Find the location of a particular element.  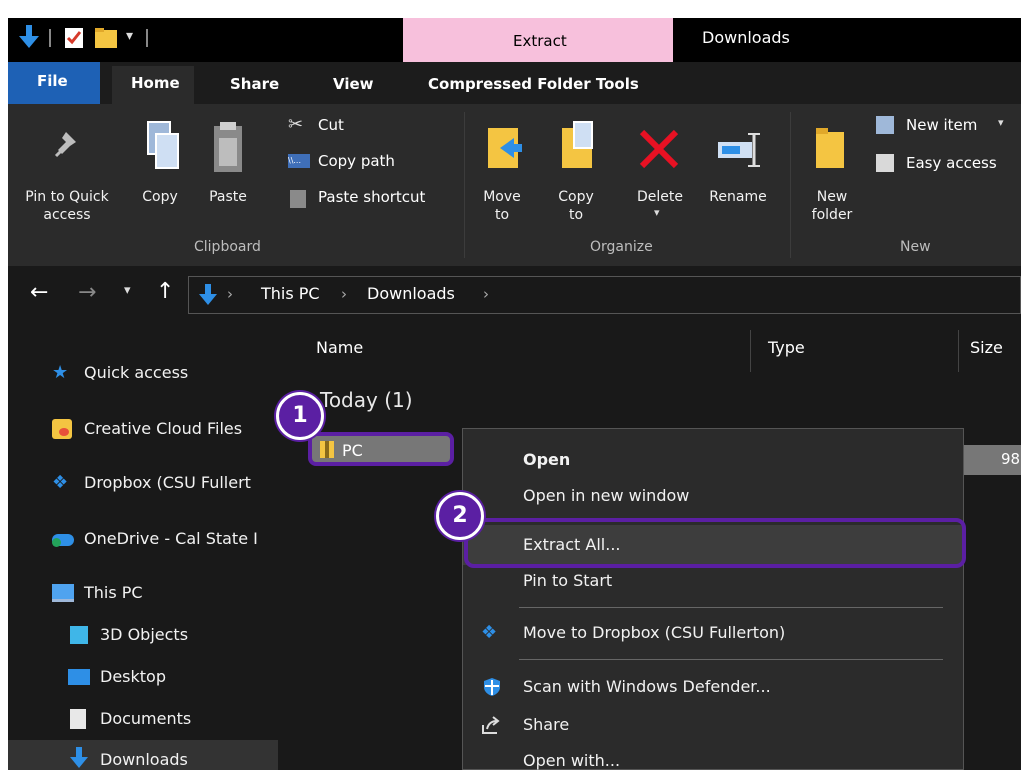

delete-button: Delete ▾ is located at coordinates (660, 173).